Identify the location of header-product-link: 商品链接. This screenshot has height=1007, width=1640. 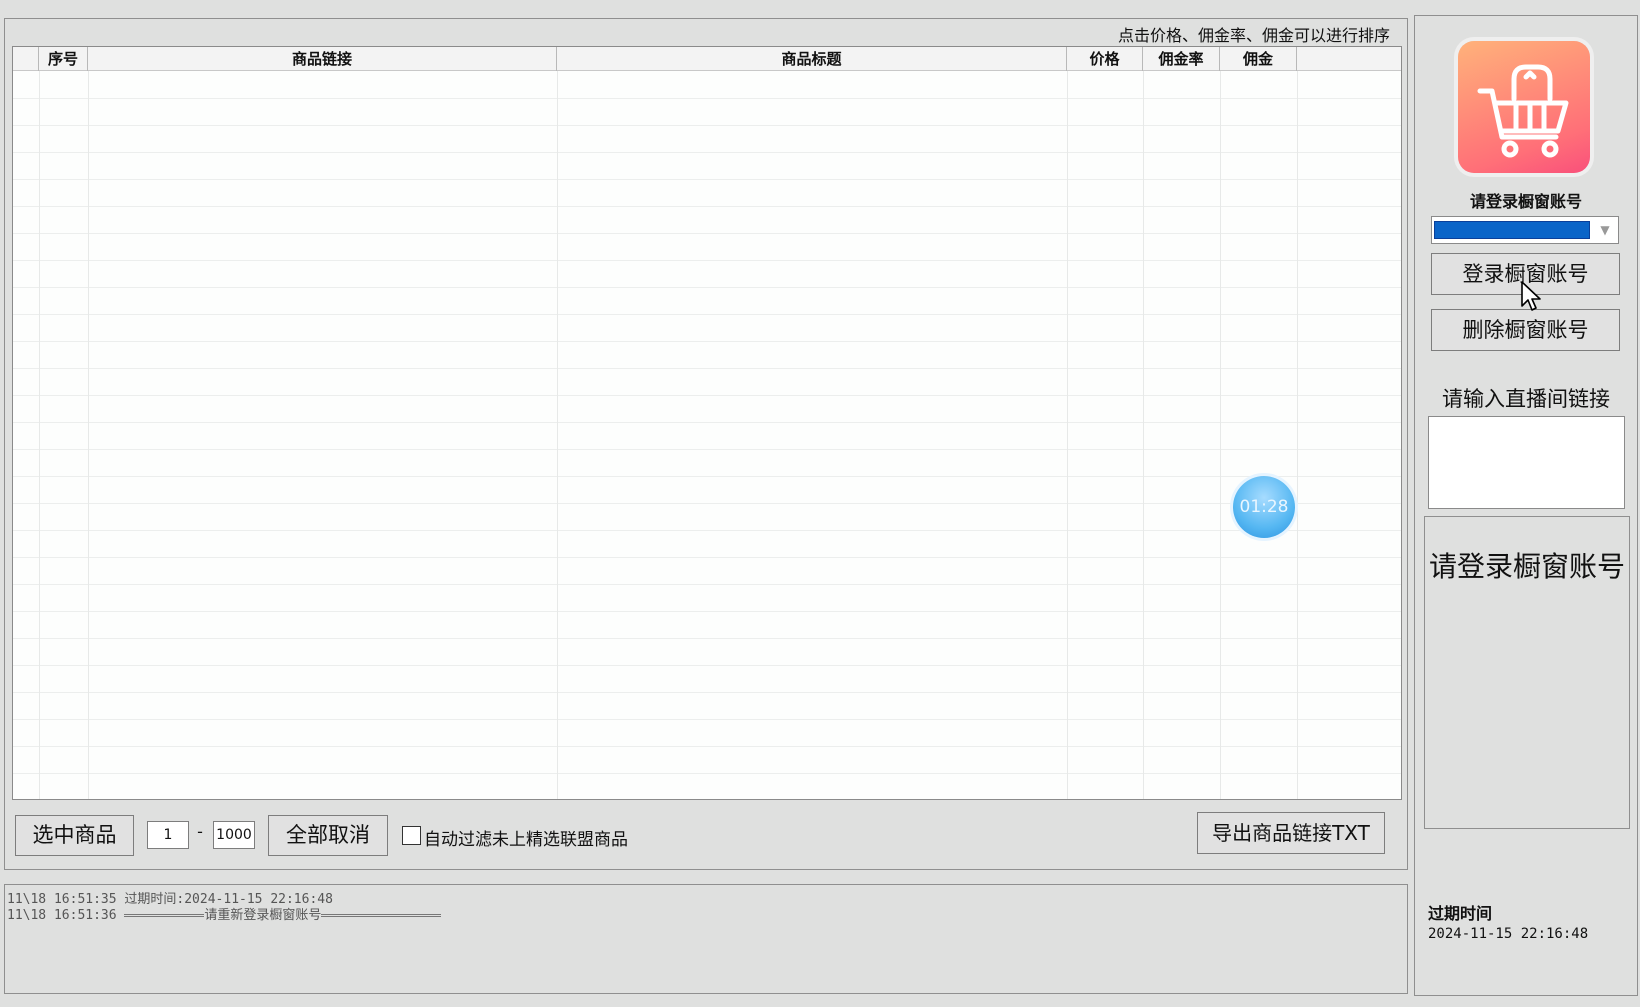
(322, 59).